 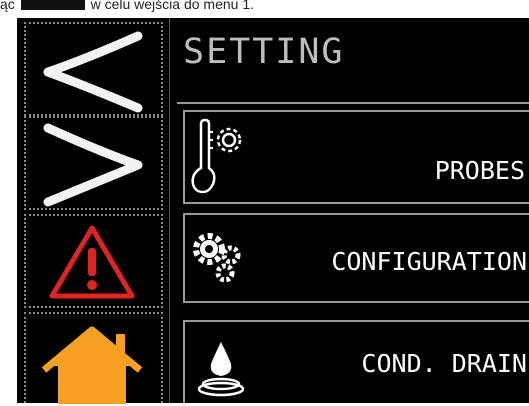 I want to click on menu-item-cond-drain: COND. DRAIN, so click(x=356, y=361).